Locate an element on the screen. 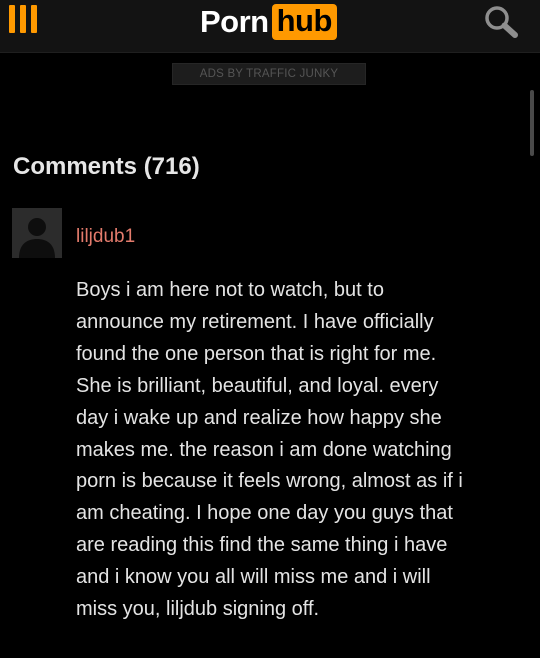 The width and height of the screenshot is (540, 658). search-icon is located at coordinates (501, 22).